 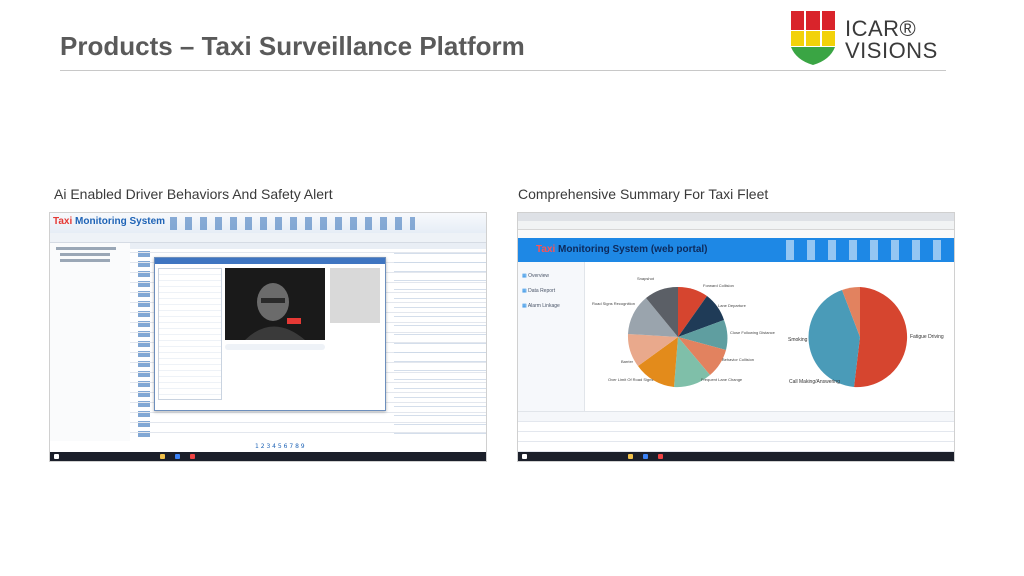 What do you see at coordinates (643, 194) in the screenshot?
I see `right-caption: Comprehensive Summary For Taxi Fleet` at bounding box center [643, 194].